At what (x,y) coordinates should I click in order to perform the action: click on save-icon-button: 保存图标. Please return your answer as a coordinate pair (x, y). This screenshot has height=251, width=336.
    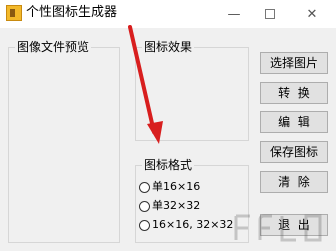
    Looking at the image, I should click on (294, 152).